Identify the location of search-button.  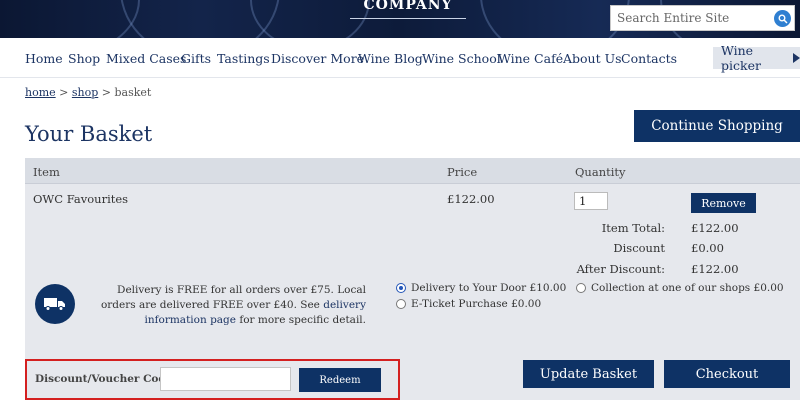
(782, 18).